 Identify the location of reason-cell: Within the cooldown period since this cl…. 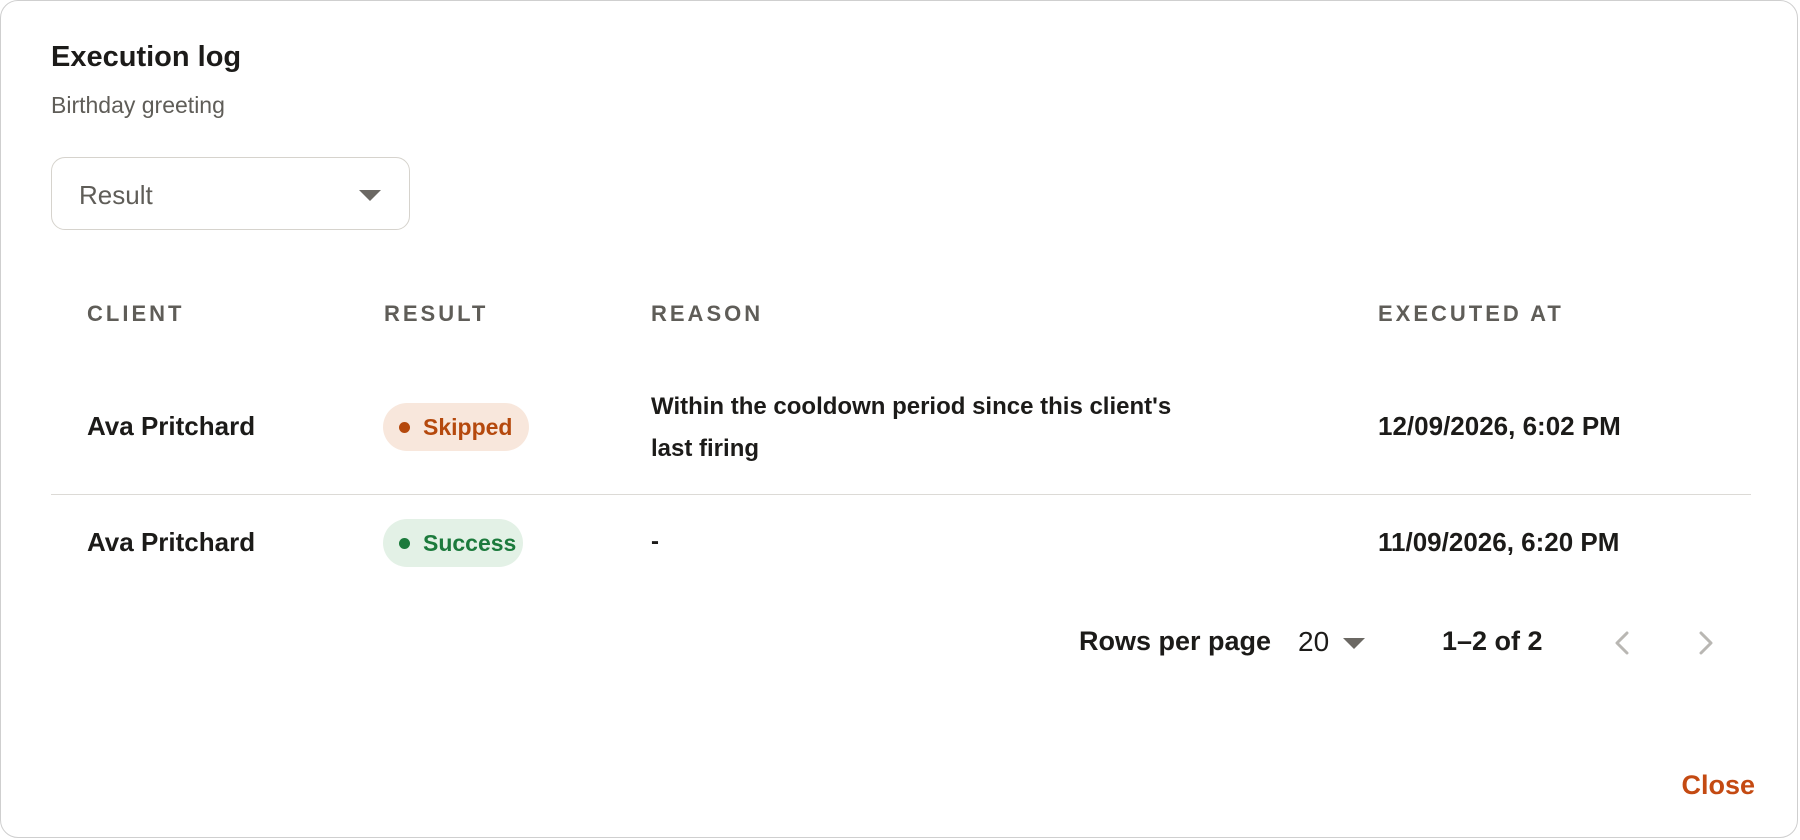
(911, 427).